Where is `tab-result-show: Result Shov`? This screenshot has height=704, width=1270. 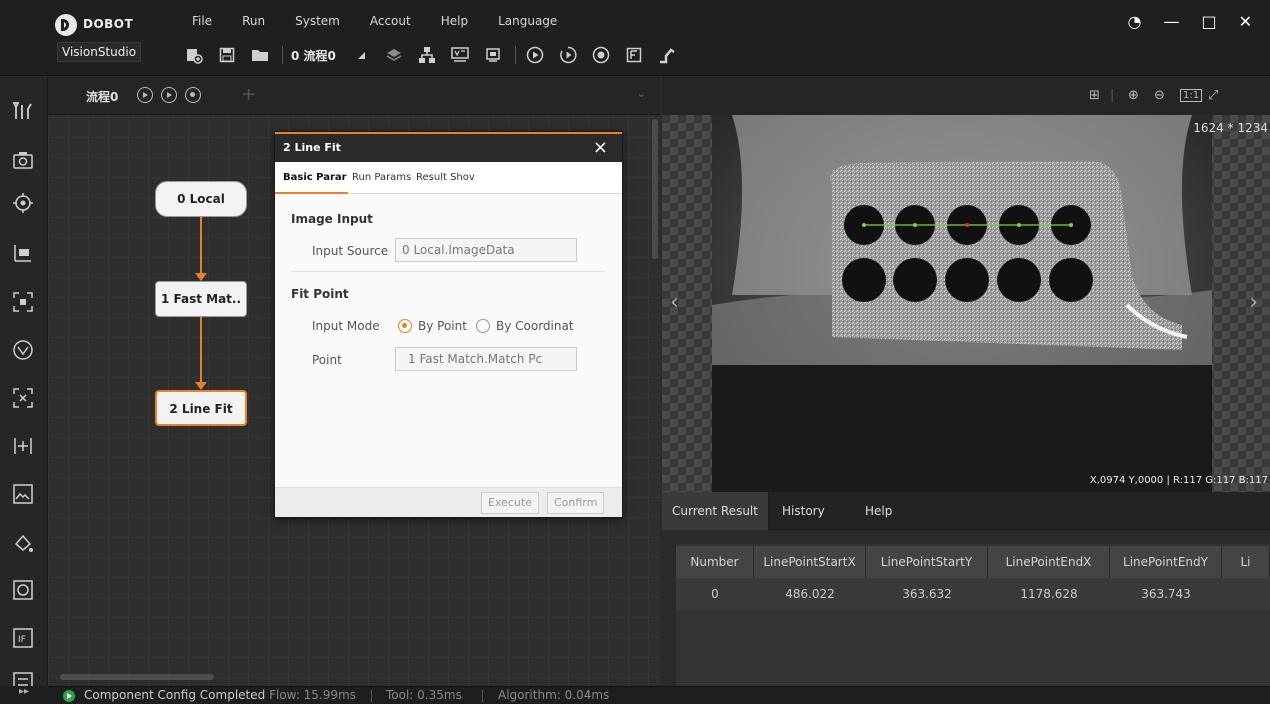
tab-result-show: Result Shov is located at coordinates (451, 177).